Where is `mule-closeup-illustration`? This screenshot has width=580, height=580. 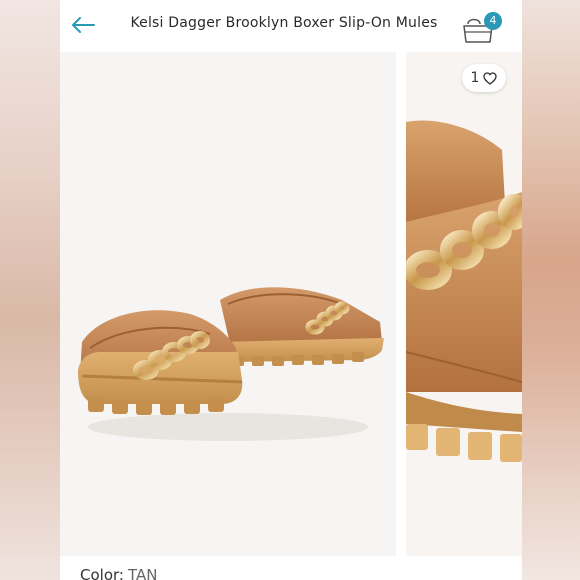 mule-closeup-illustration is located at coordinates (464, 291).